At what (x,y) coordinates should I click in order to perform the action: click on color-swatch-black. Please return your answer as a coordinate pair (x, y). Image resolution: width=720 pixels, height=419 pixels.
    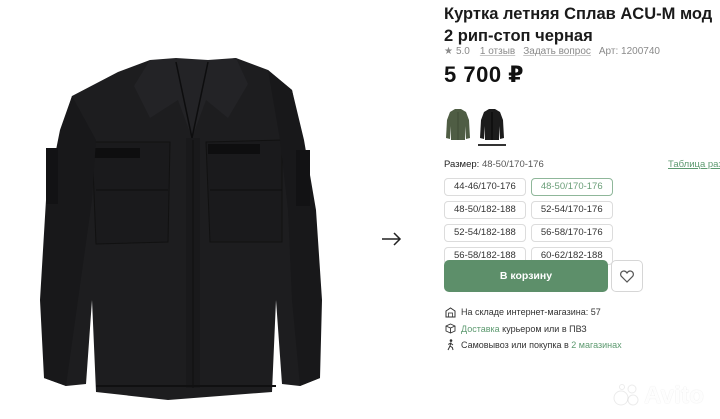
    Looking at the image, I should click on (492, 125).